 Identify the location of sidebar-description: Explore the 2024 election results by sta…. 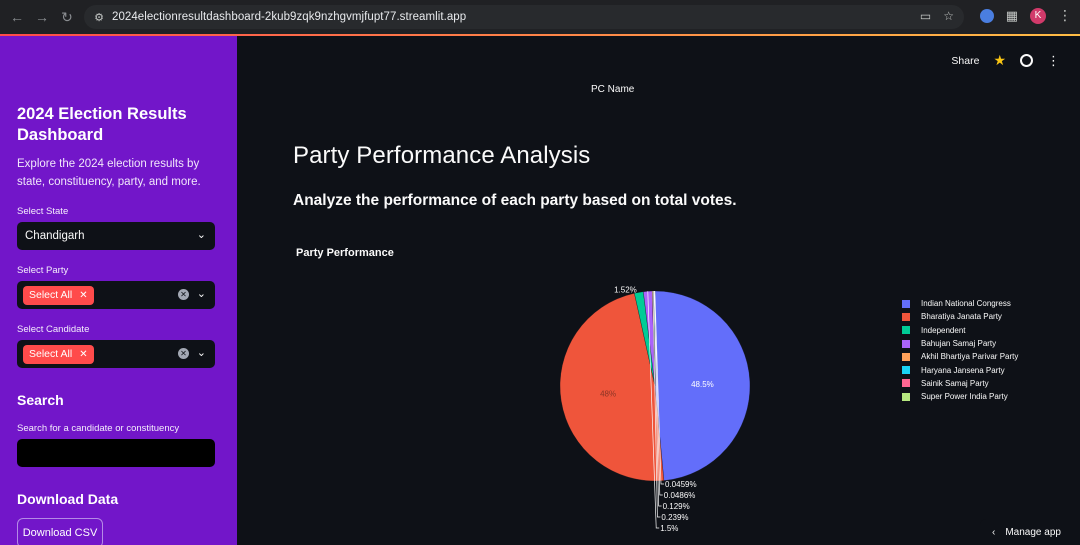
(109, 173).